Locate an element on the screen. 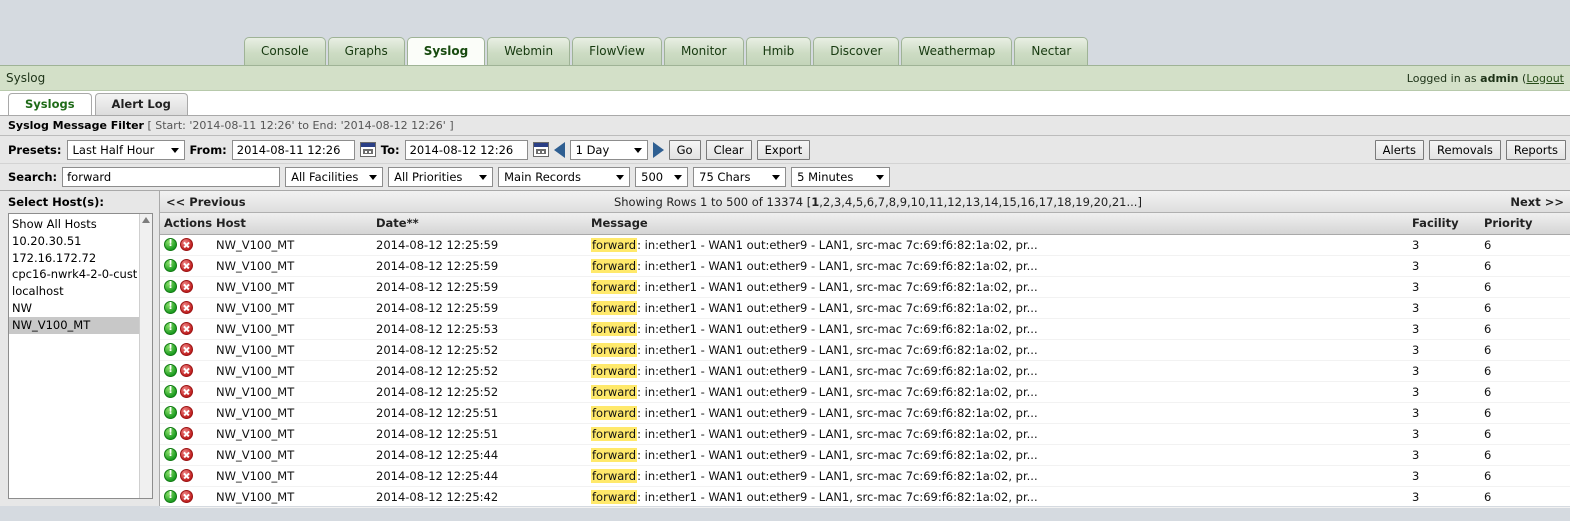 This screenshot has width=1570, height=521. host-list-item: NW is located at coordinates (80, 308).